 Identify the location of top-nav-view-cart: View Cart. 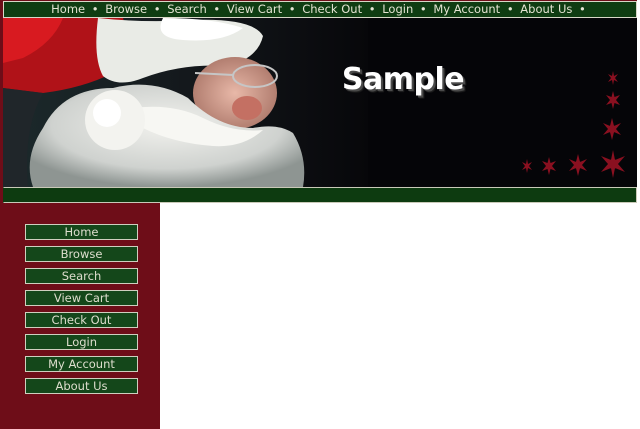
(254, 9).